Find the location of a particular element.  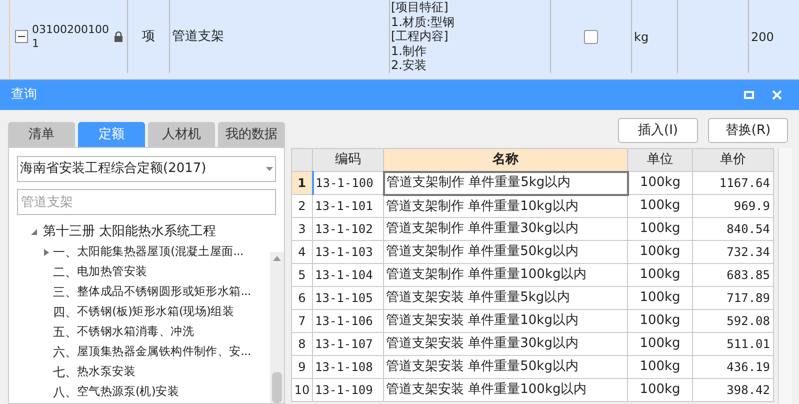

action-button: 插入(I) is located at coordinates (658, 130).